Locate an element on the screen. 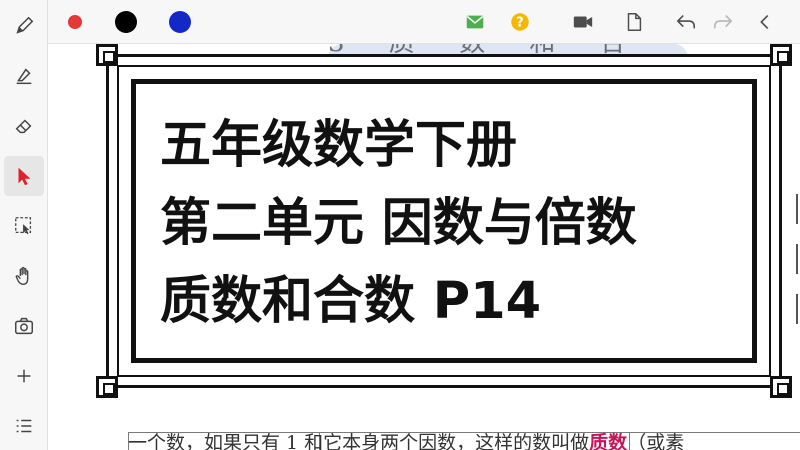  mail-icon is located at coordinates (475, 22).